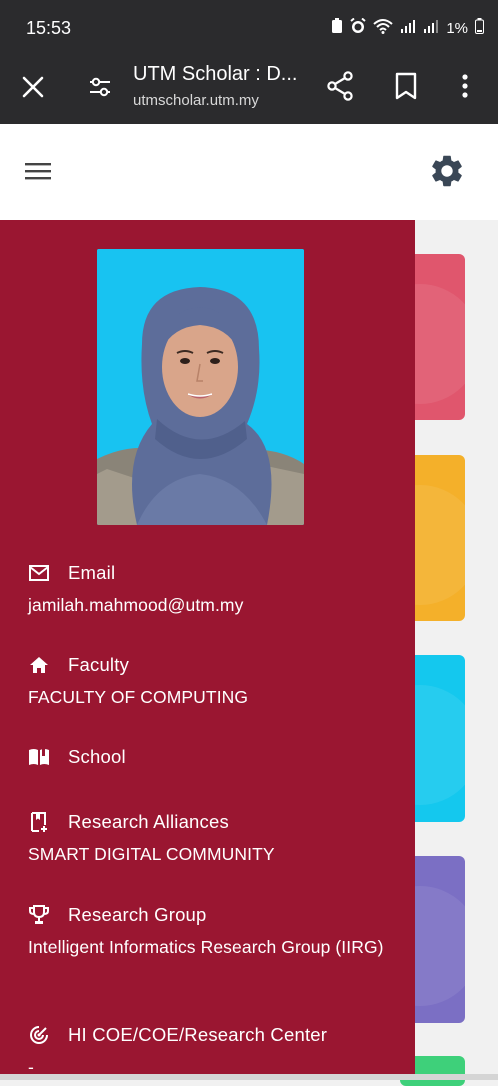  Describe the element at coordinates (479, 28) in the screenshot. I see `battery-icon` at that location.